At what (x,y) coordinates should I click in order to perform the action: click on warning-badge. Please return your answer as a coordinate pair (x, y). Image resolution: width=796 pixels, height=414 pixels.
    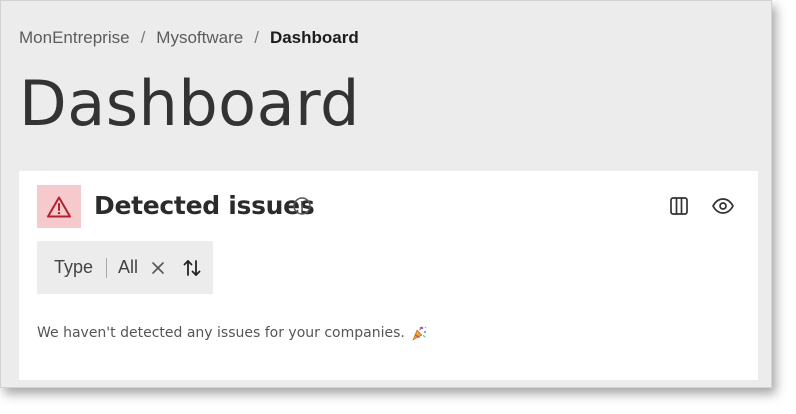
    Looking at the image, I should click on (59, 206).